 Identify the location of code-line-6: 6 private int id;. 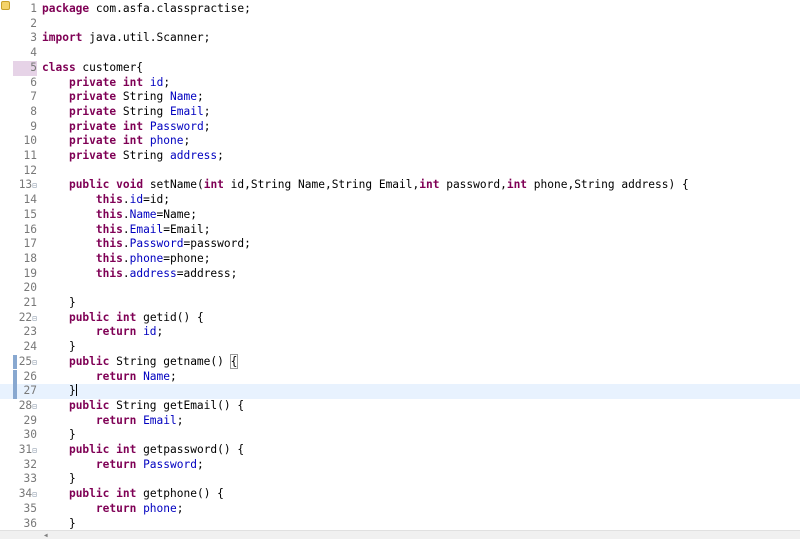
(400, 83).